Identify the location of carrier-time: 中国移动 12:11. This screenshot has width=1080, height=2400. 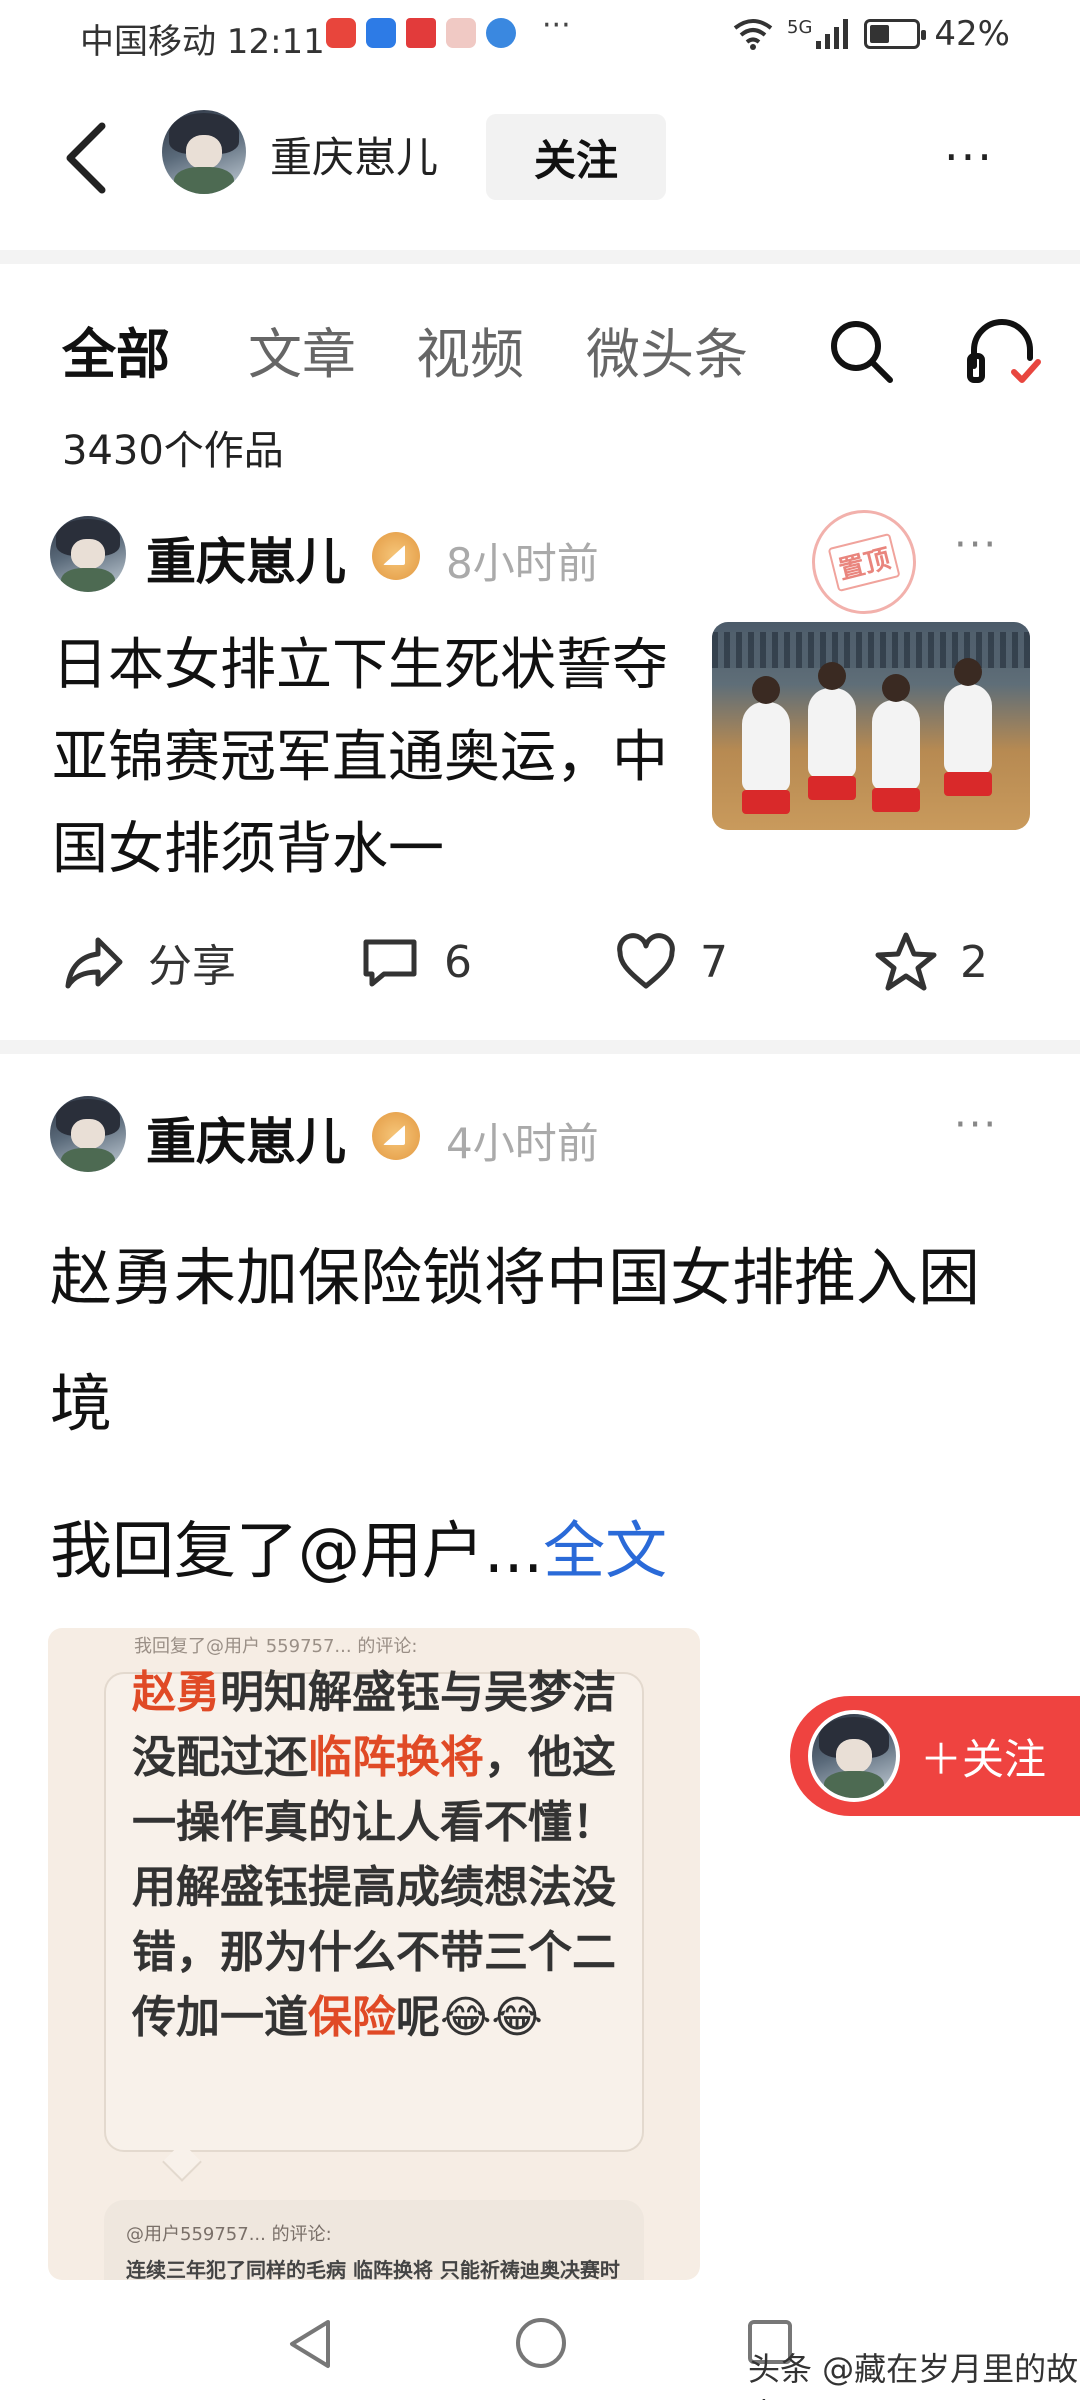
(202, 42).